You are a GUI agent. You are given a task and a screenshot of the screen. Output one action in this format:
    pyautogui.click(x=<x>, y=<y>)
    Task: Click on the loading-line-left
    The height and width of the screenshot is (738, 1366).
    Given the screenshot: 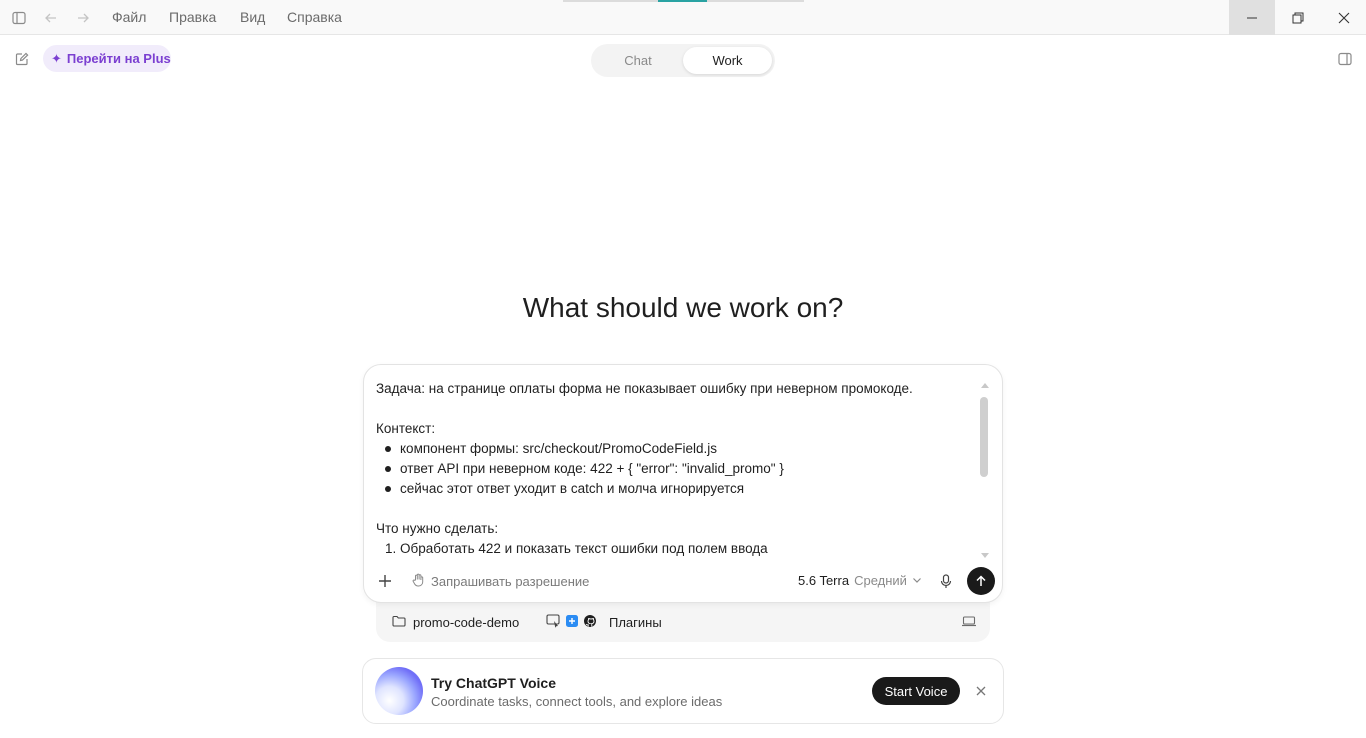 What is the action you would take?
    pyautogui.click(x=610, y=1)
    